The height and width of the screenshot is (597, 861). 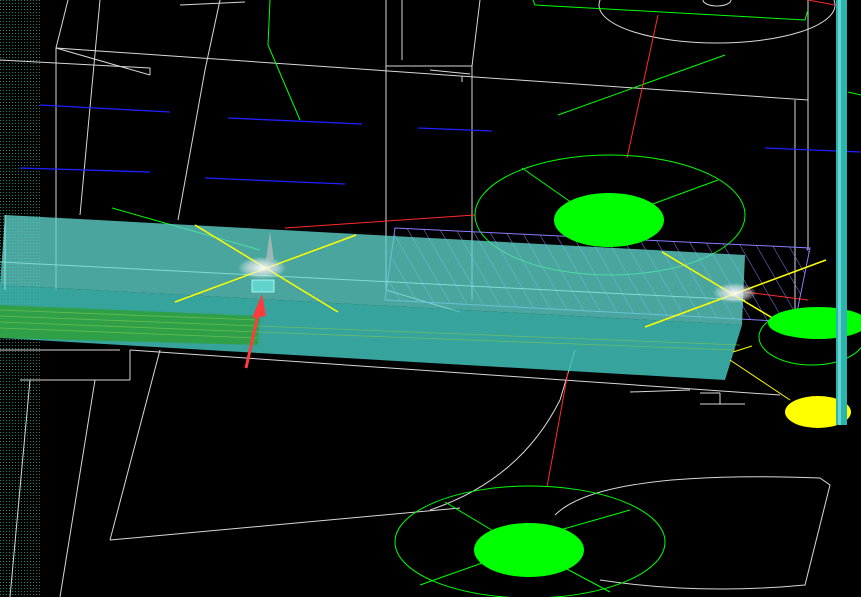 What do you see at coordinates (609, 220) in the screenshot?
I see `green-disc-upper` at bounding box center [609, 220].